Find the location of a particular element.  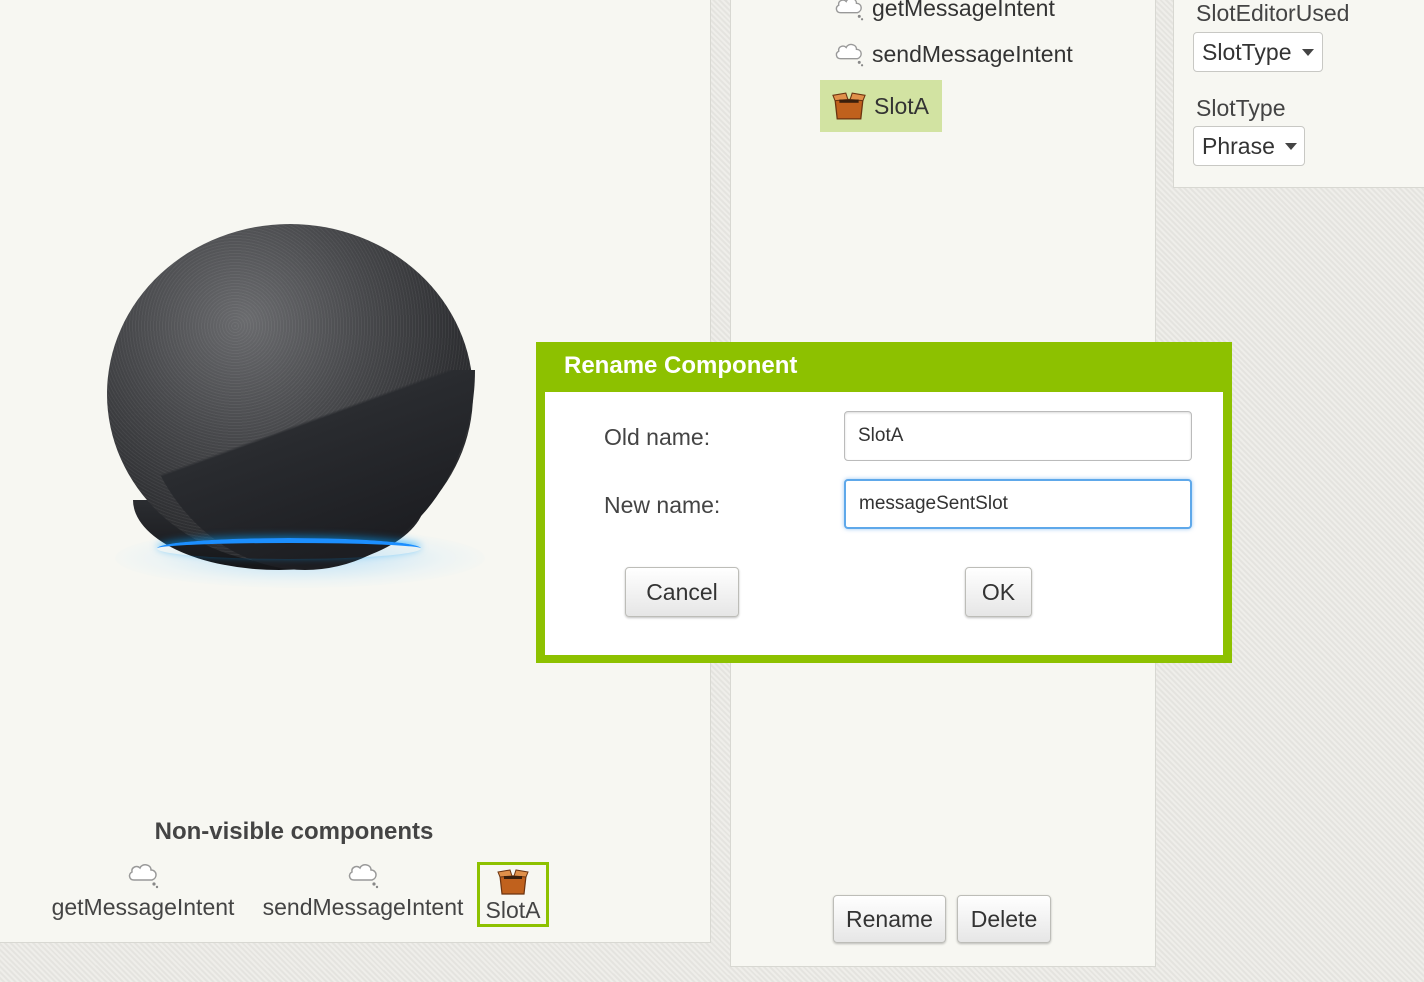

echo-dot-device-image is located at coordinates (295, 405).